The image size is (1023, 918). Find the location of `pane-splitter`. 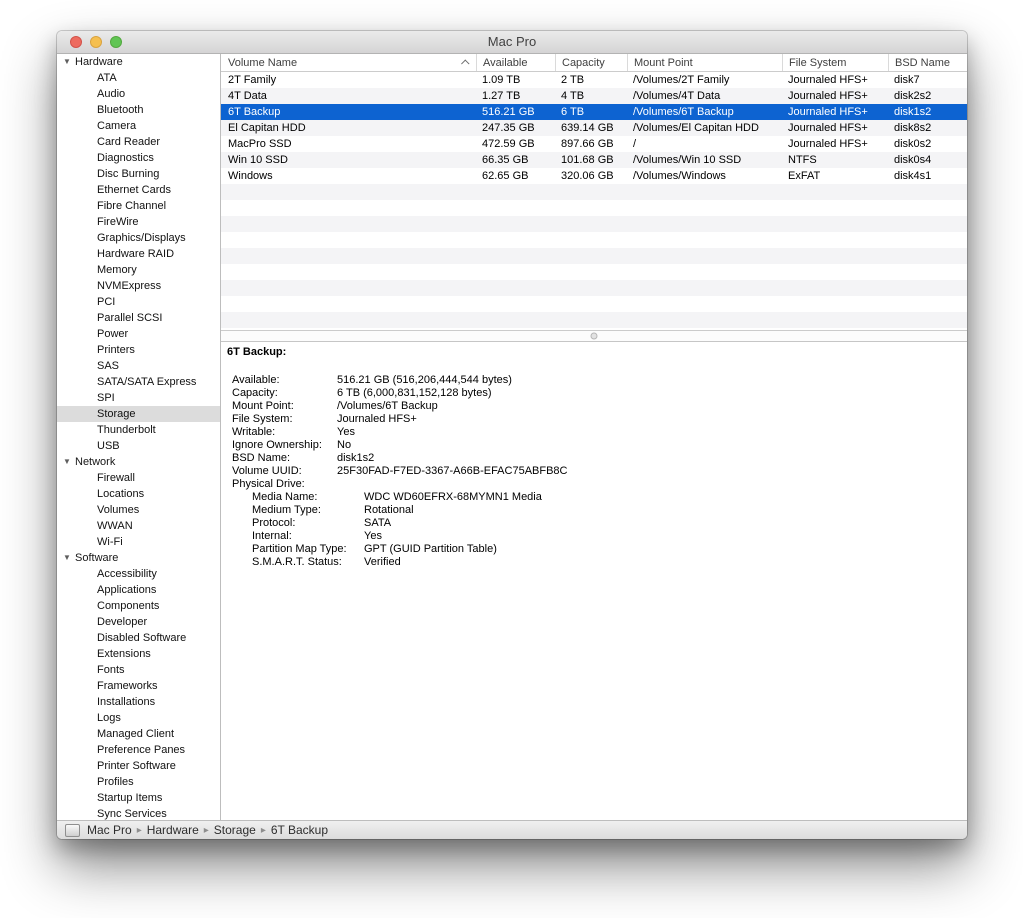

pane-splitter is located at coordinates (594, 336).